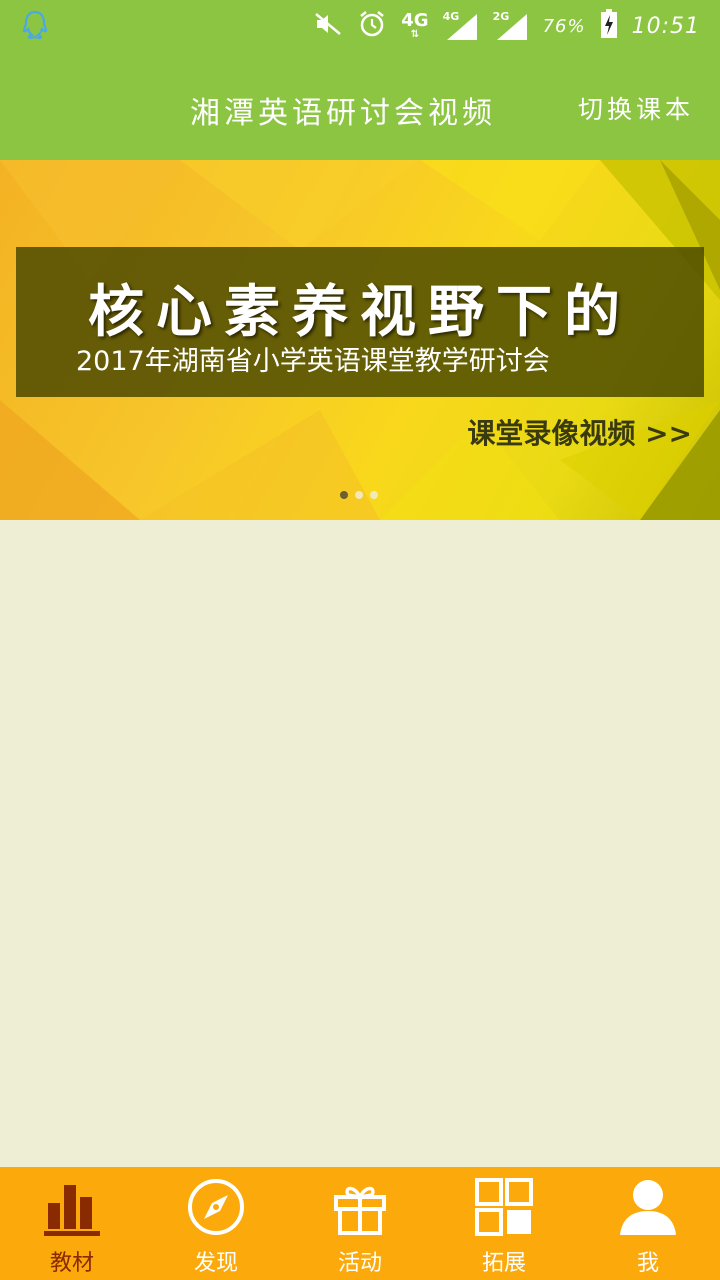 Image resolution: width=720 pixels, height=1280 pixels. I want to click on banner-subtitle: 2017年湖南省小学英语课堂教学研讨会, so click(313, 361).